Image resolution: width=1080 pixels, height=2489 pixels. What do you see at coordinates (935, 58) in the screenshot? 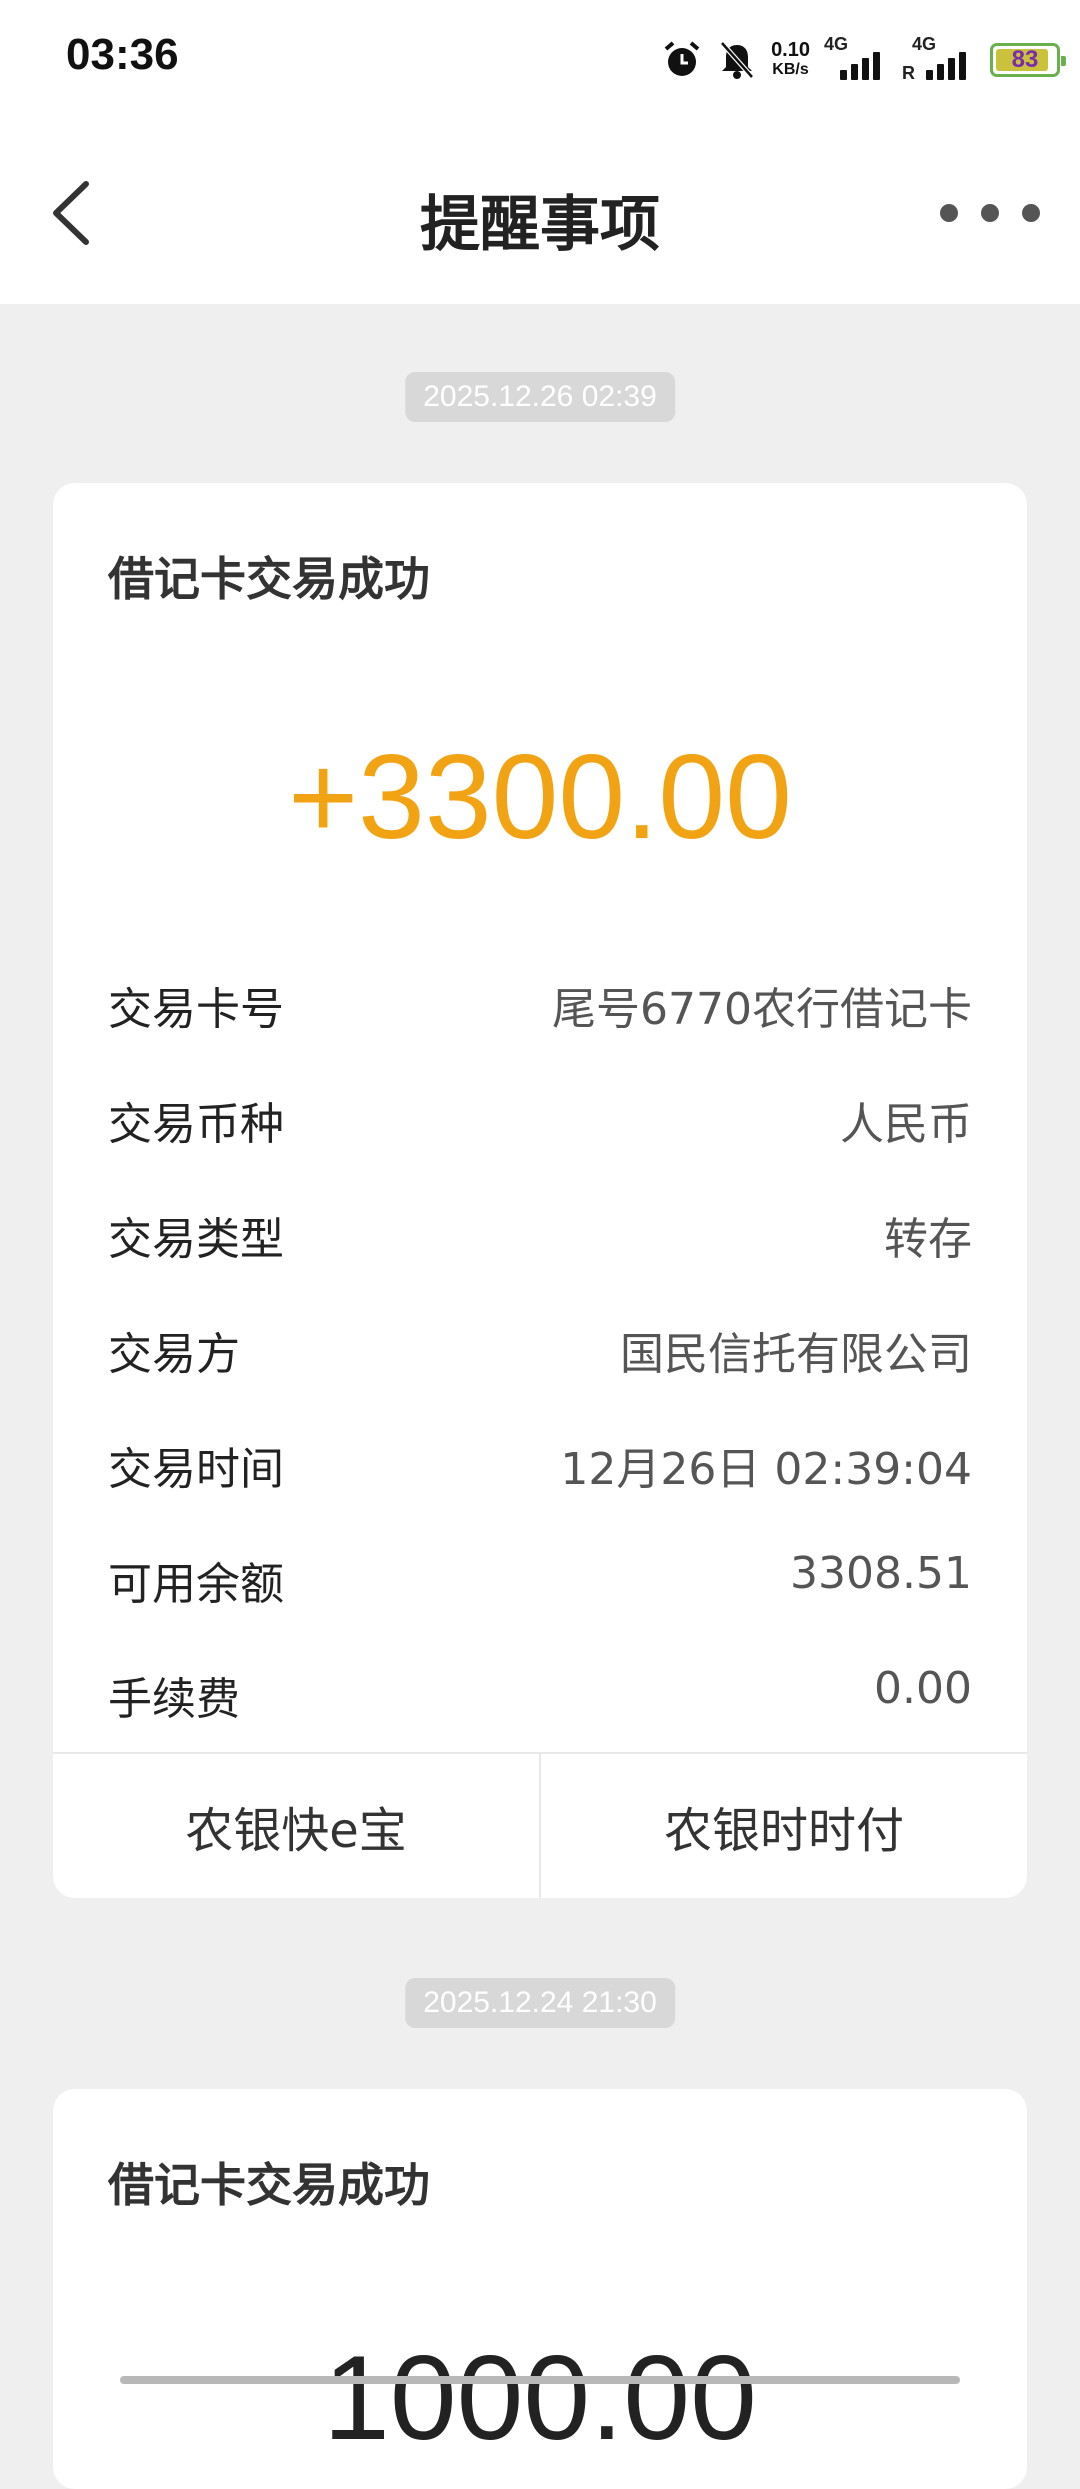
I see `signal-icon: 4G R` at bounding box center [935, 58].